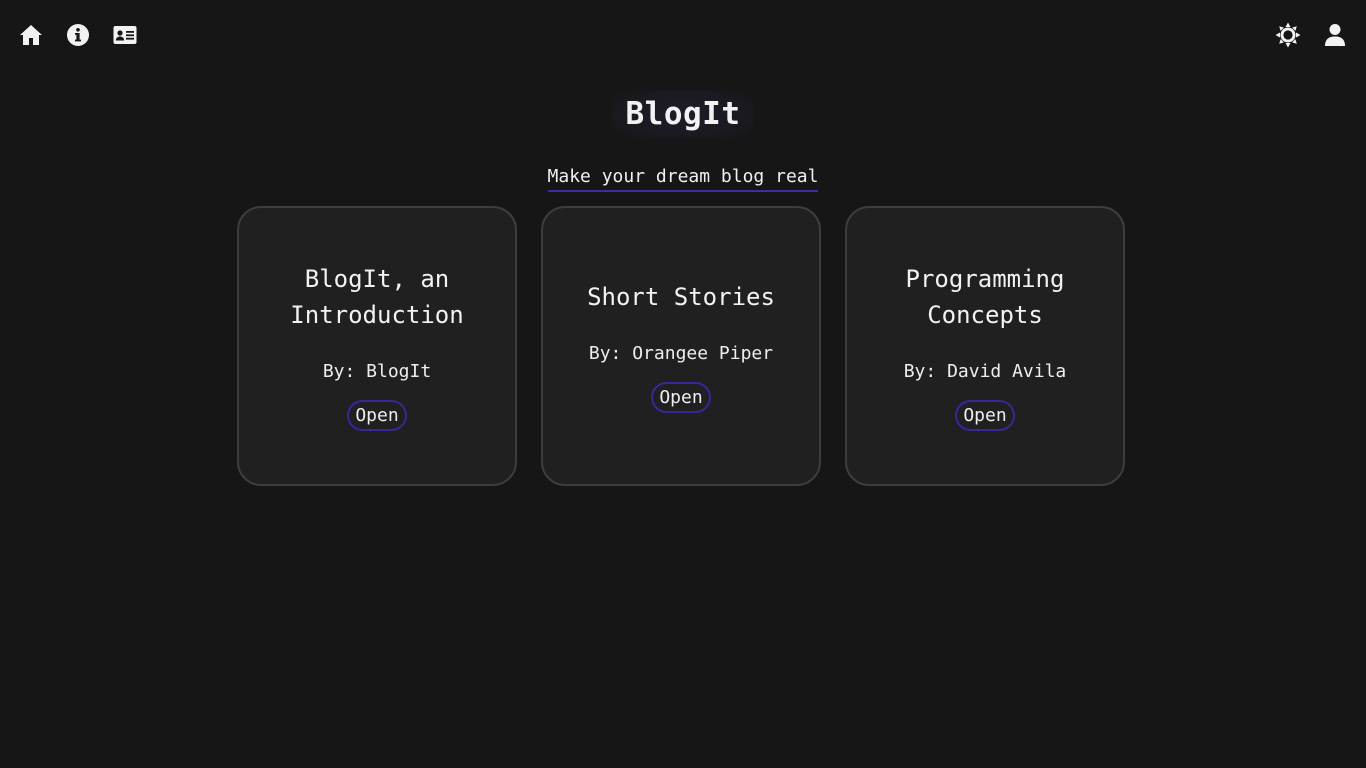 Image resolution: width=1366 pixels, height=768 pixels. What do you see at coordinates (985, 371) in the screenshot?
I see `blog-card-author: By: David Avila` at bounding box center [985, 371].